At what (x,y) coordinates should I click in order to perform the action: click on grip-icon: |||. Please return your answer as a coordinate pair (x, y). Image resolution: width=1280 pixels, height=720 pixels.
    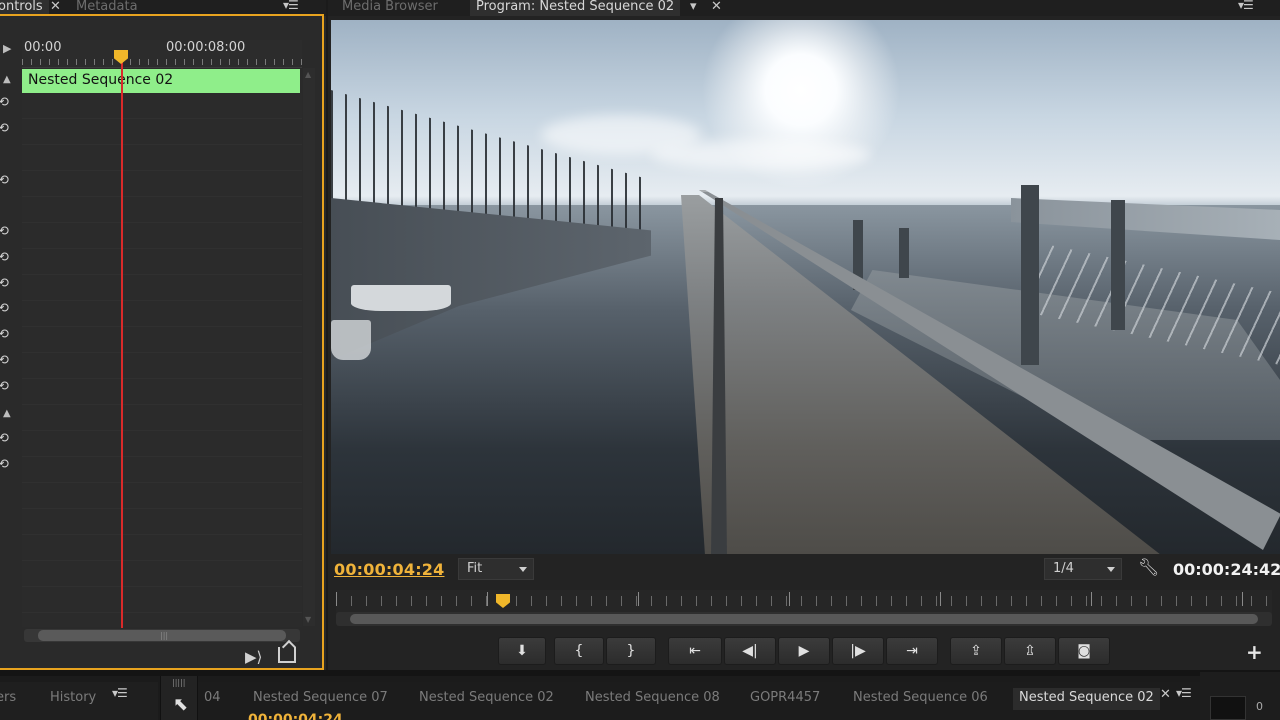
    Looking at the image, I should click on (164, 635).